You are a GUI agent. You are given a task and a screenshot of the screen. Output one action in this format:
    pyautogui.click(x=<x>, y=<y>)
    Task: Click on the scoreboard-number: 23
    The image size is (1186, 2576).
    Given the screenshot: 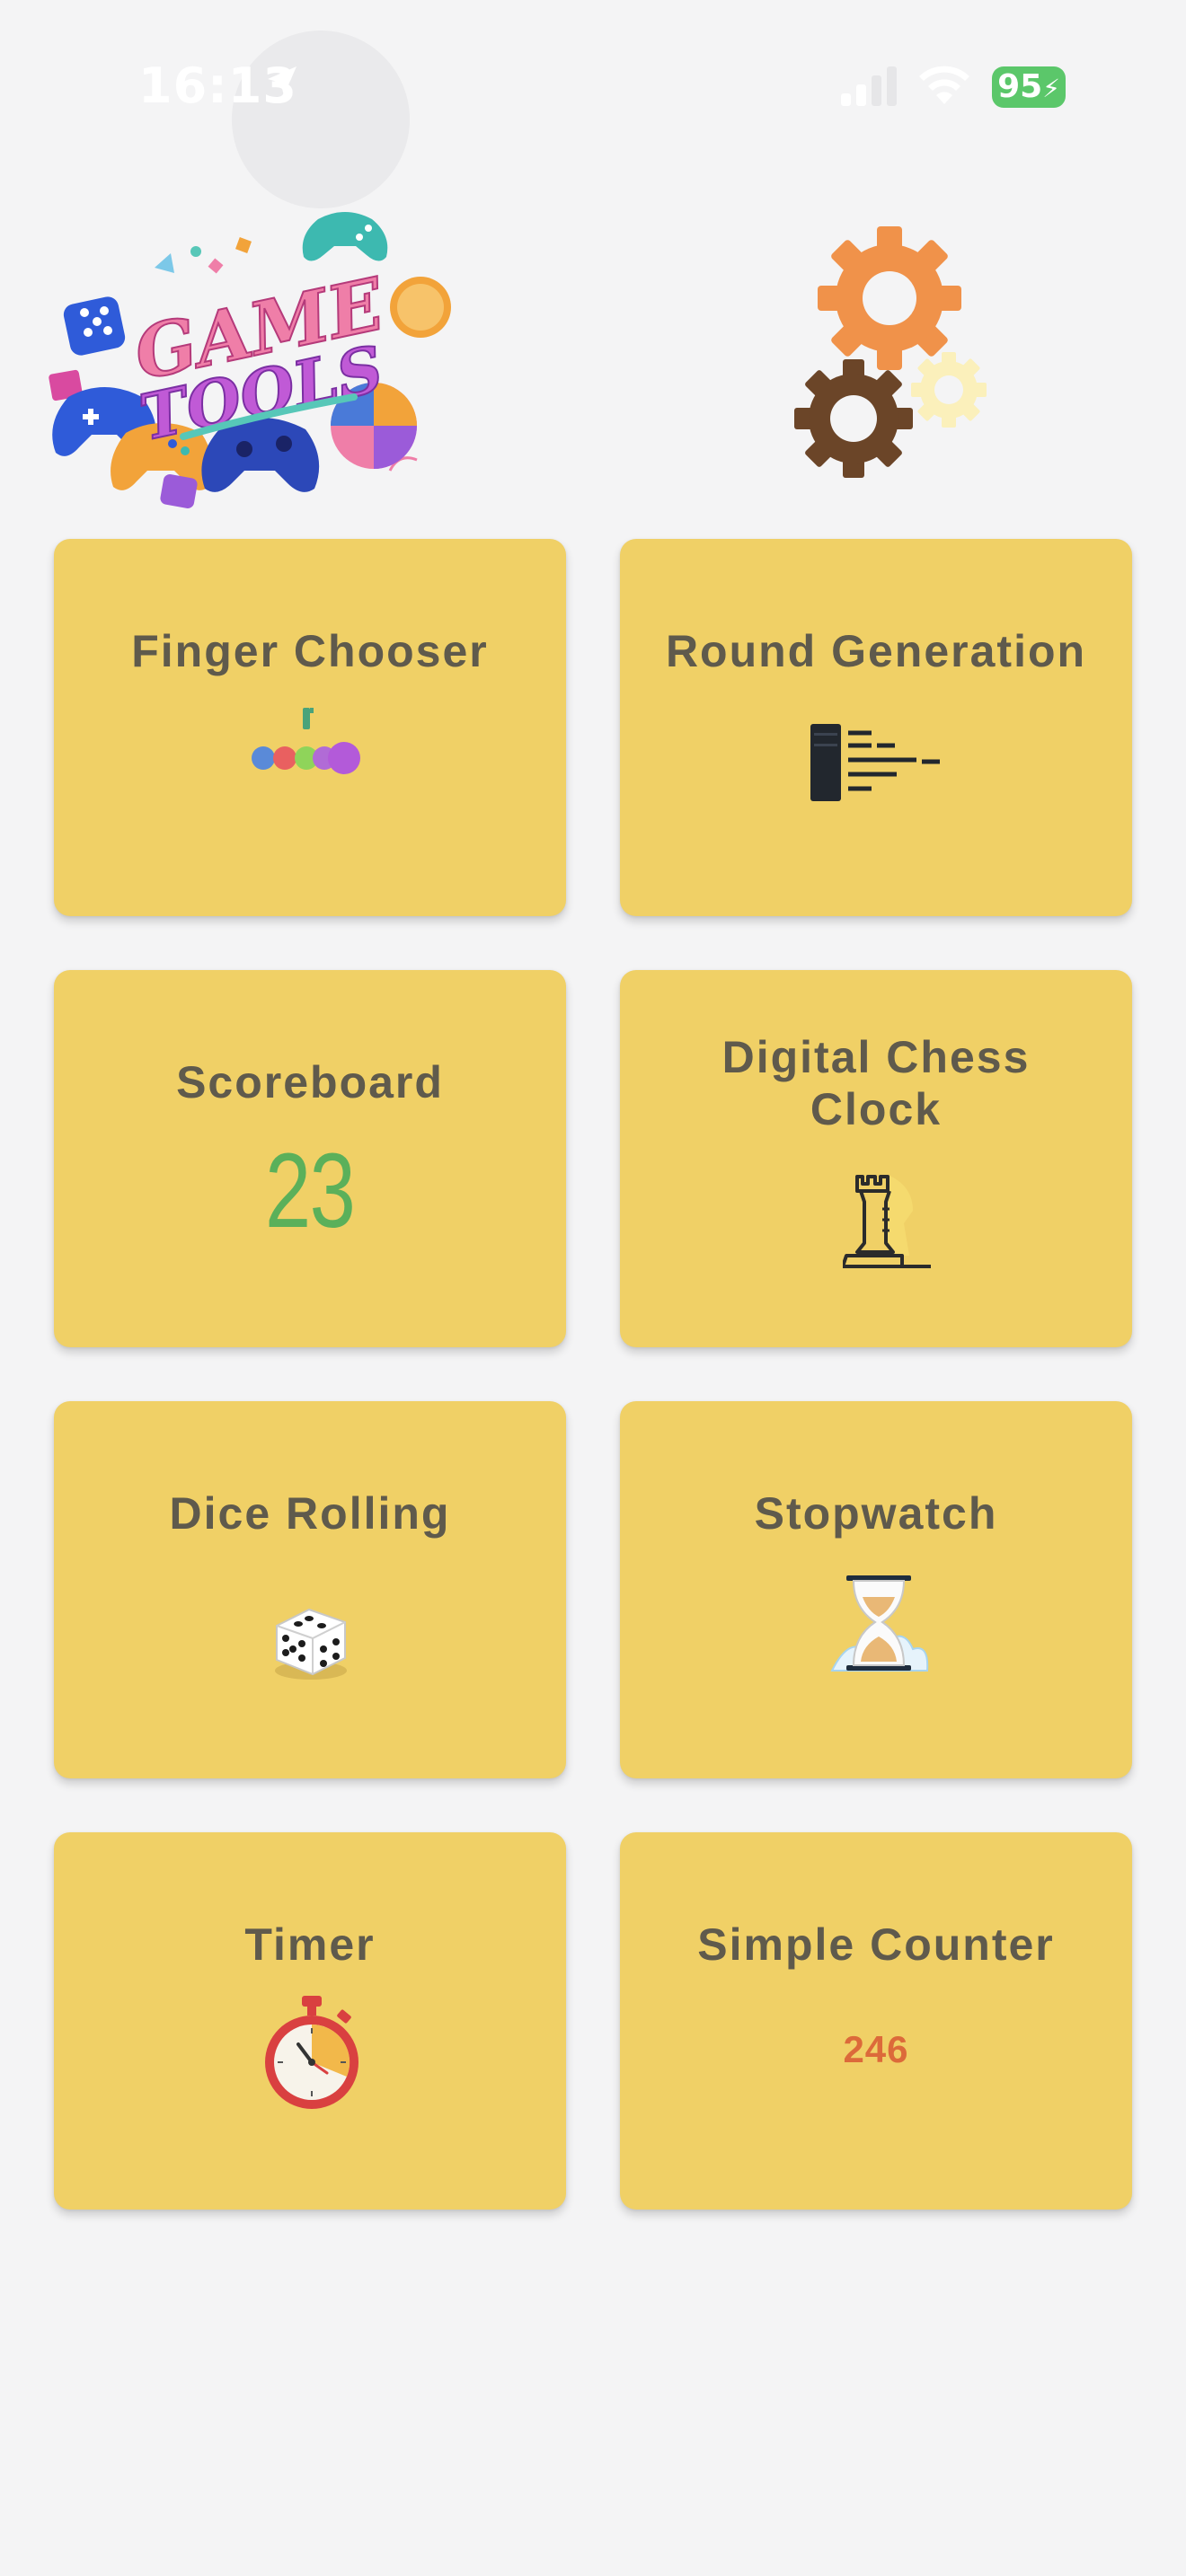 What is the action you would take?
    pyautogui.click(x=310, y=1191)
    